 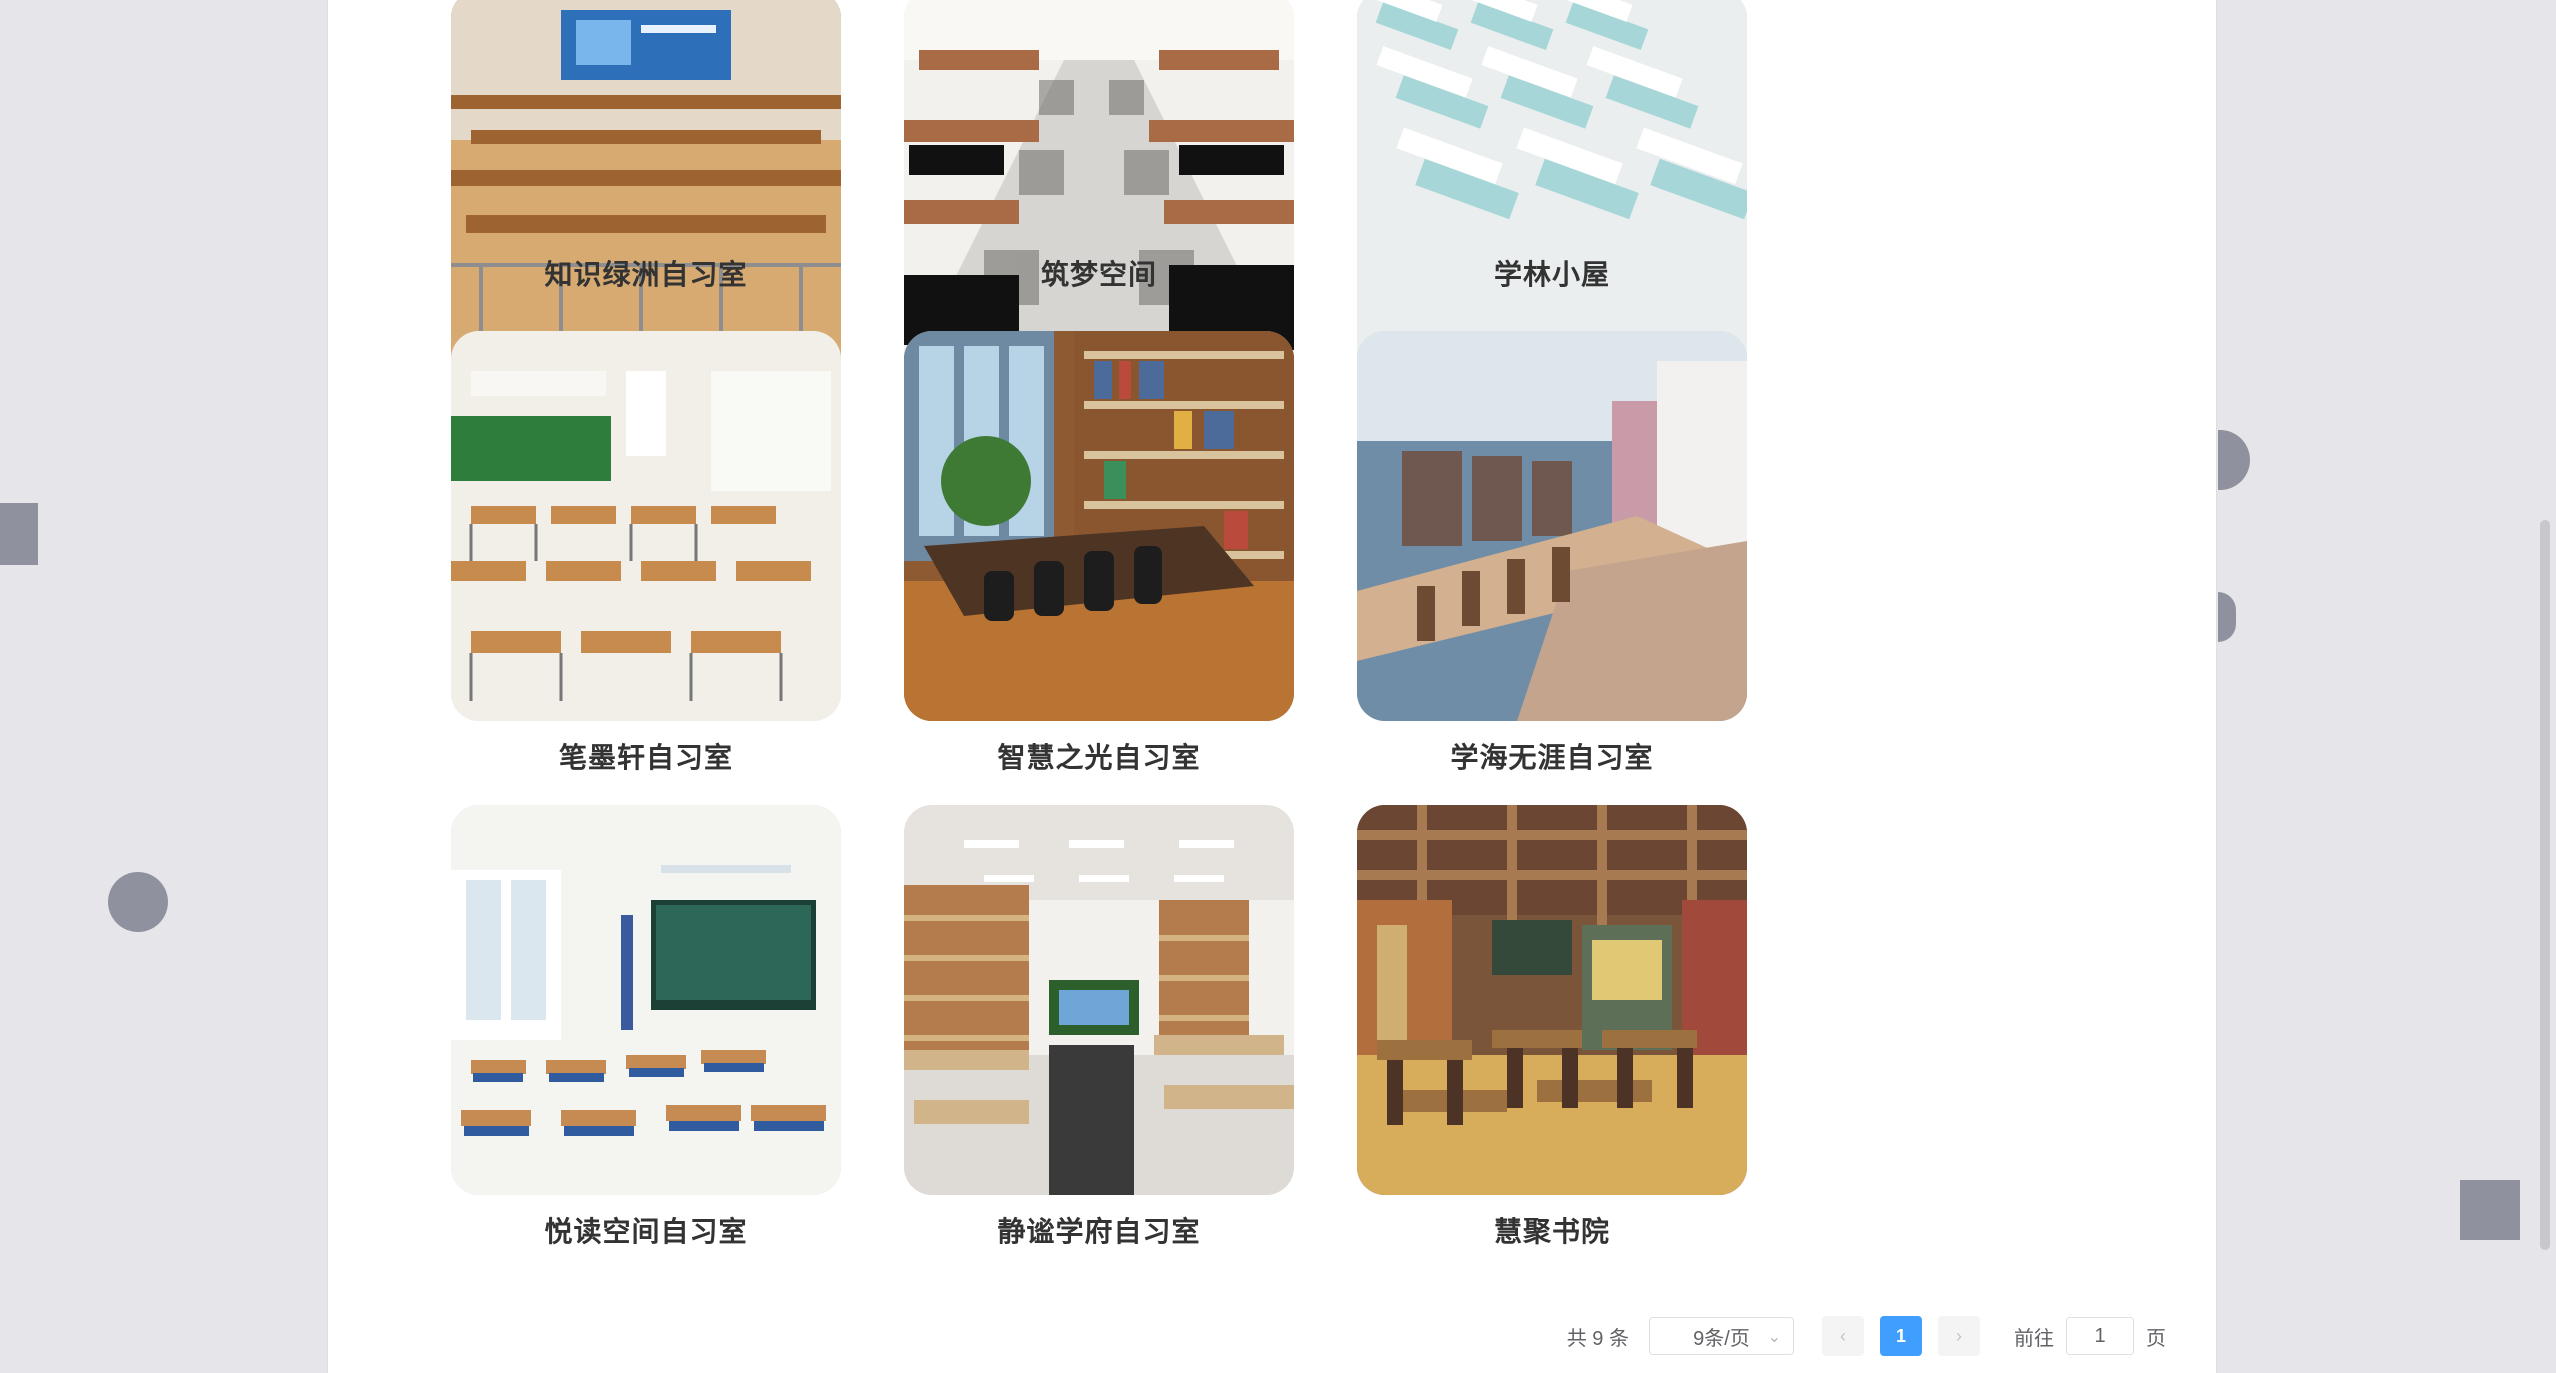 What do you see at coordinates (2156, 1338) in the screenshot?
I see `goto-suffix: 页` at bounding box center [2156, 1338].